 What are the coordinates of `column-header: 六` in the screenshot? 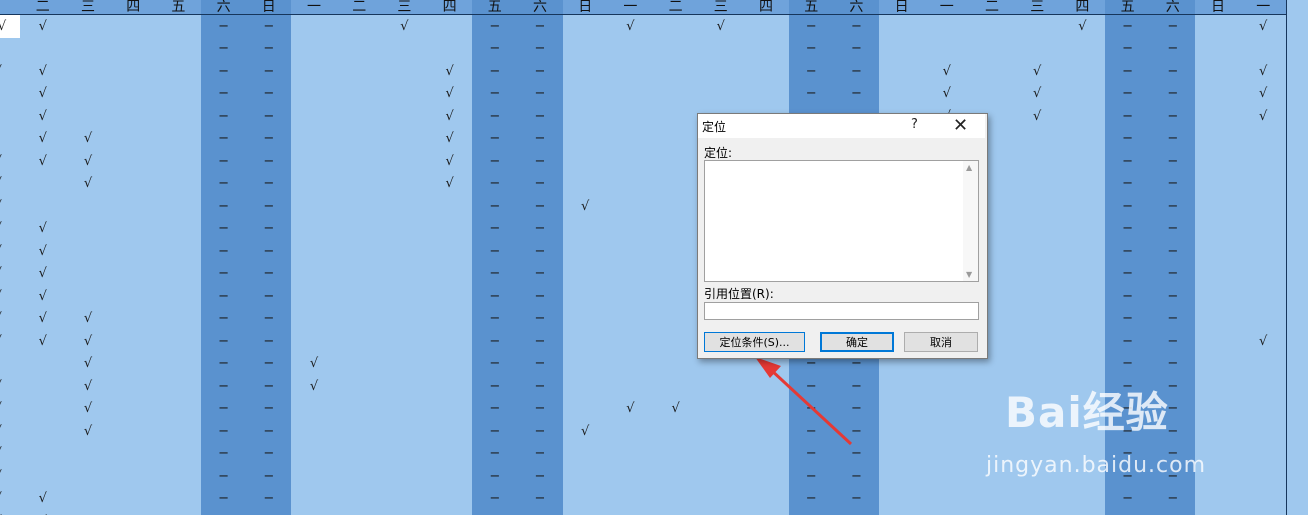 It's located at (1173, 7).